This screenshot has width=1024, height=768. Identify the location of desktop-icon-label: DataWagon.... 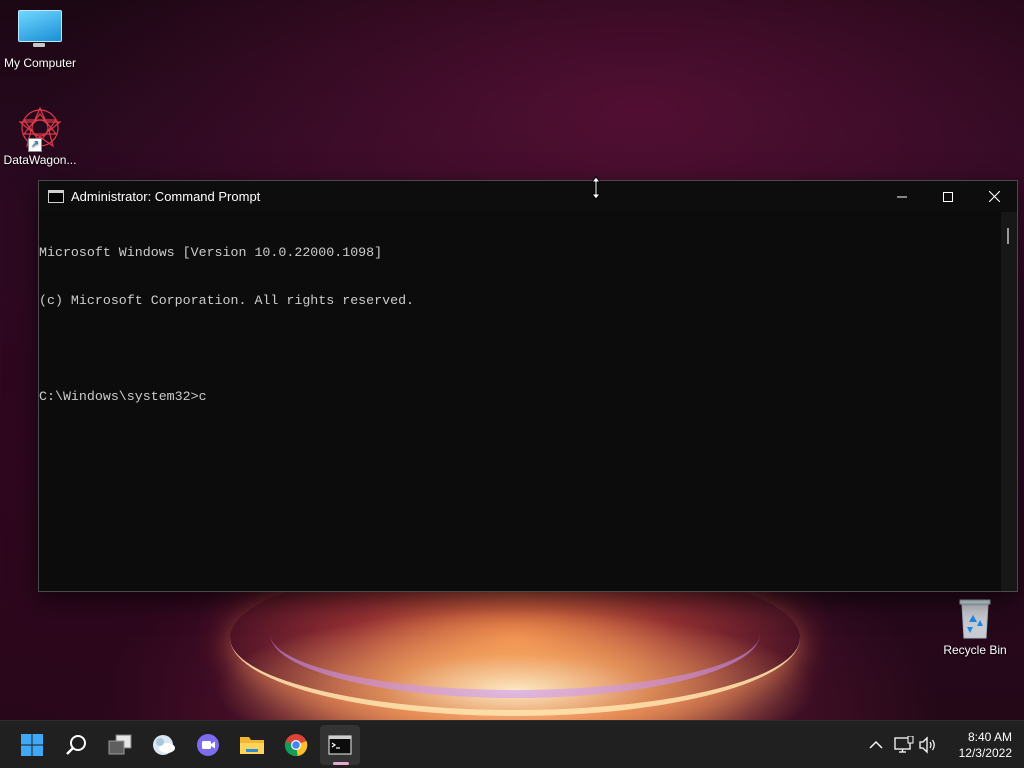
(40, 160).